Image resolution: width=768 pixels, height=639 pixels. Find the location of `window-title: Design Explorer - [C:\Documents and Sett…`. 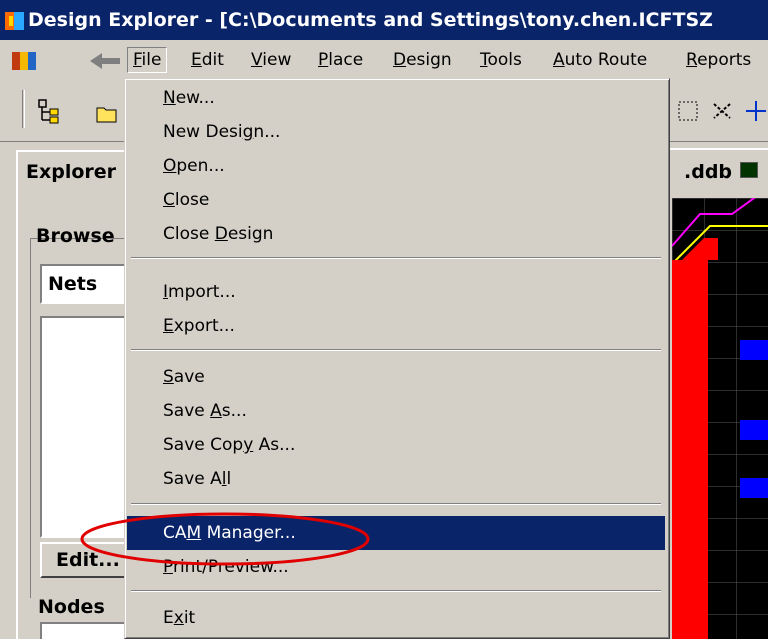

window-title: Design Explorer - [C:\Documents and Sett… is located at coordinates (370, 20).